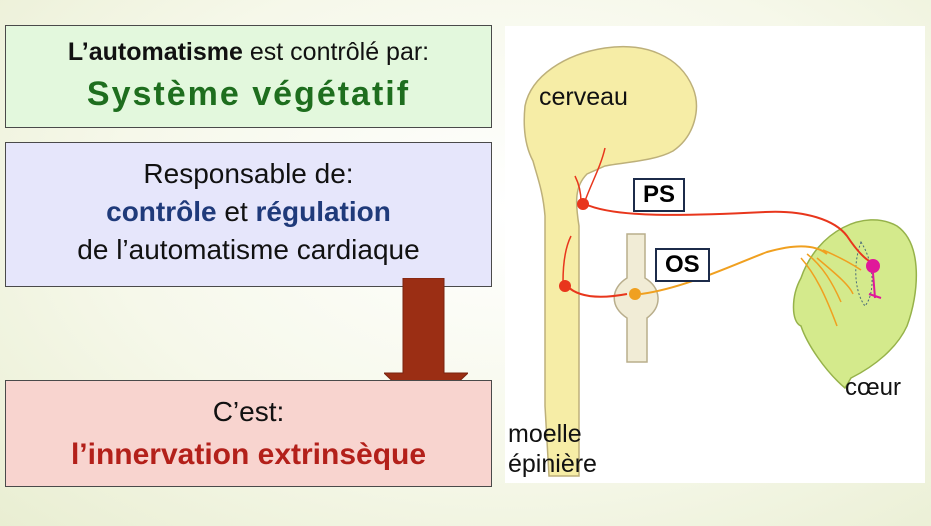  I want to click on coeur-label: cœur, so click(873, 387).